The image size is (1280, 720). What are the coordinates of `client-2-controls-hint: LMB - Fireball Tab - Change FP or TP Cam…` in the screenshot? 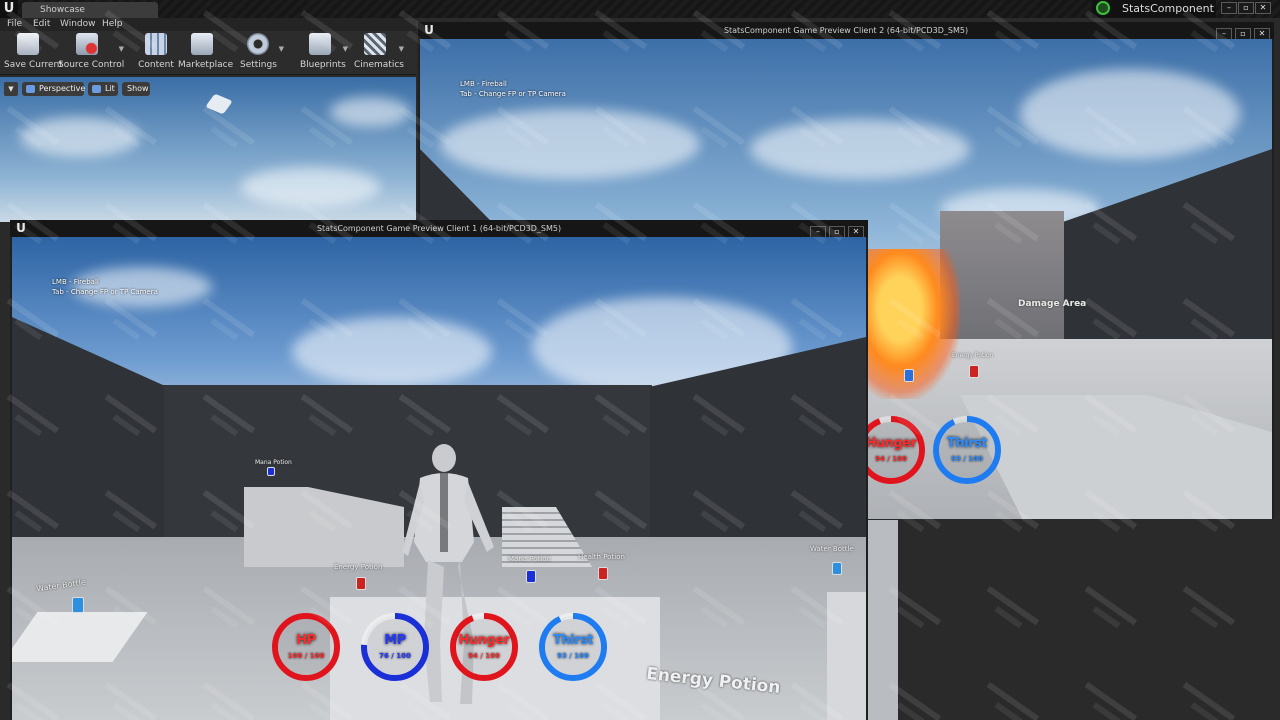 It's located at (513, 89).